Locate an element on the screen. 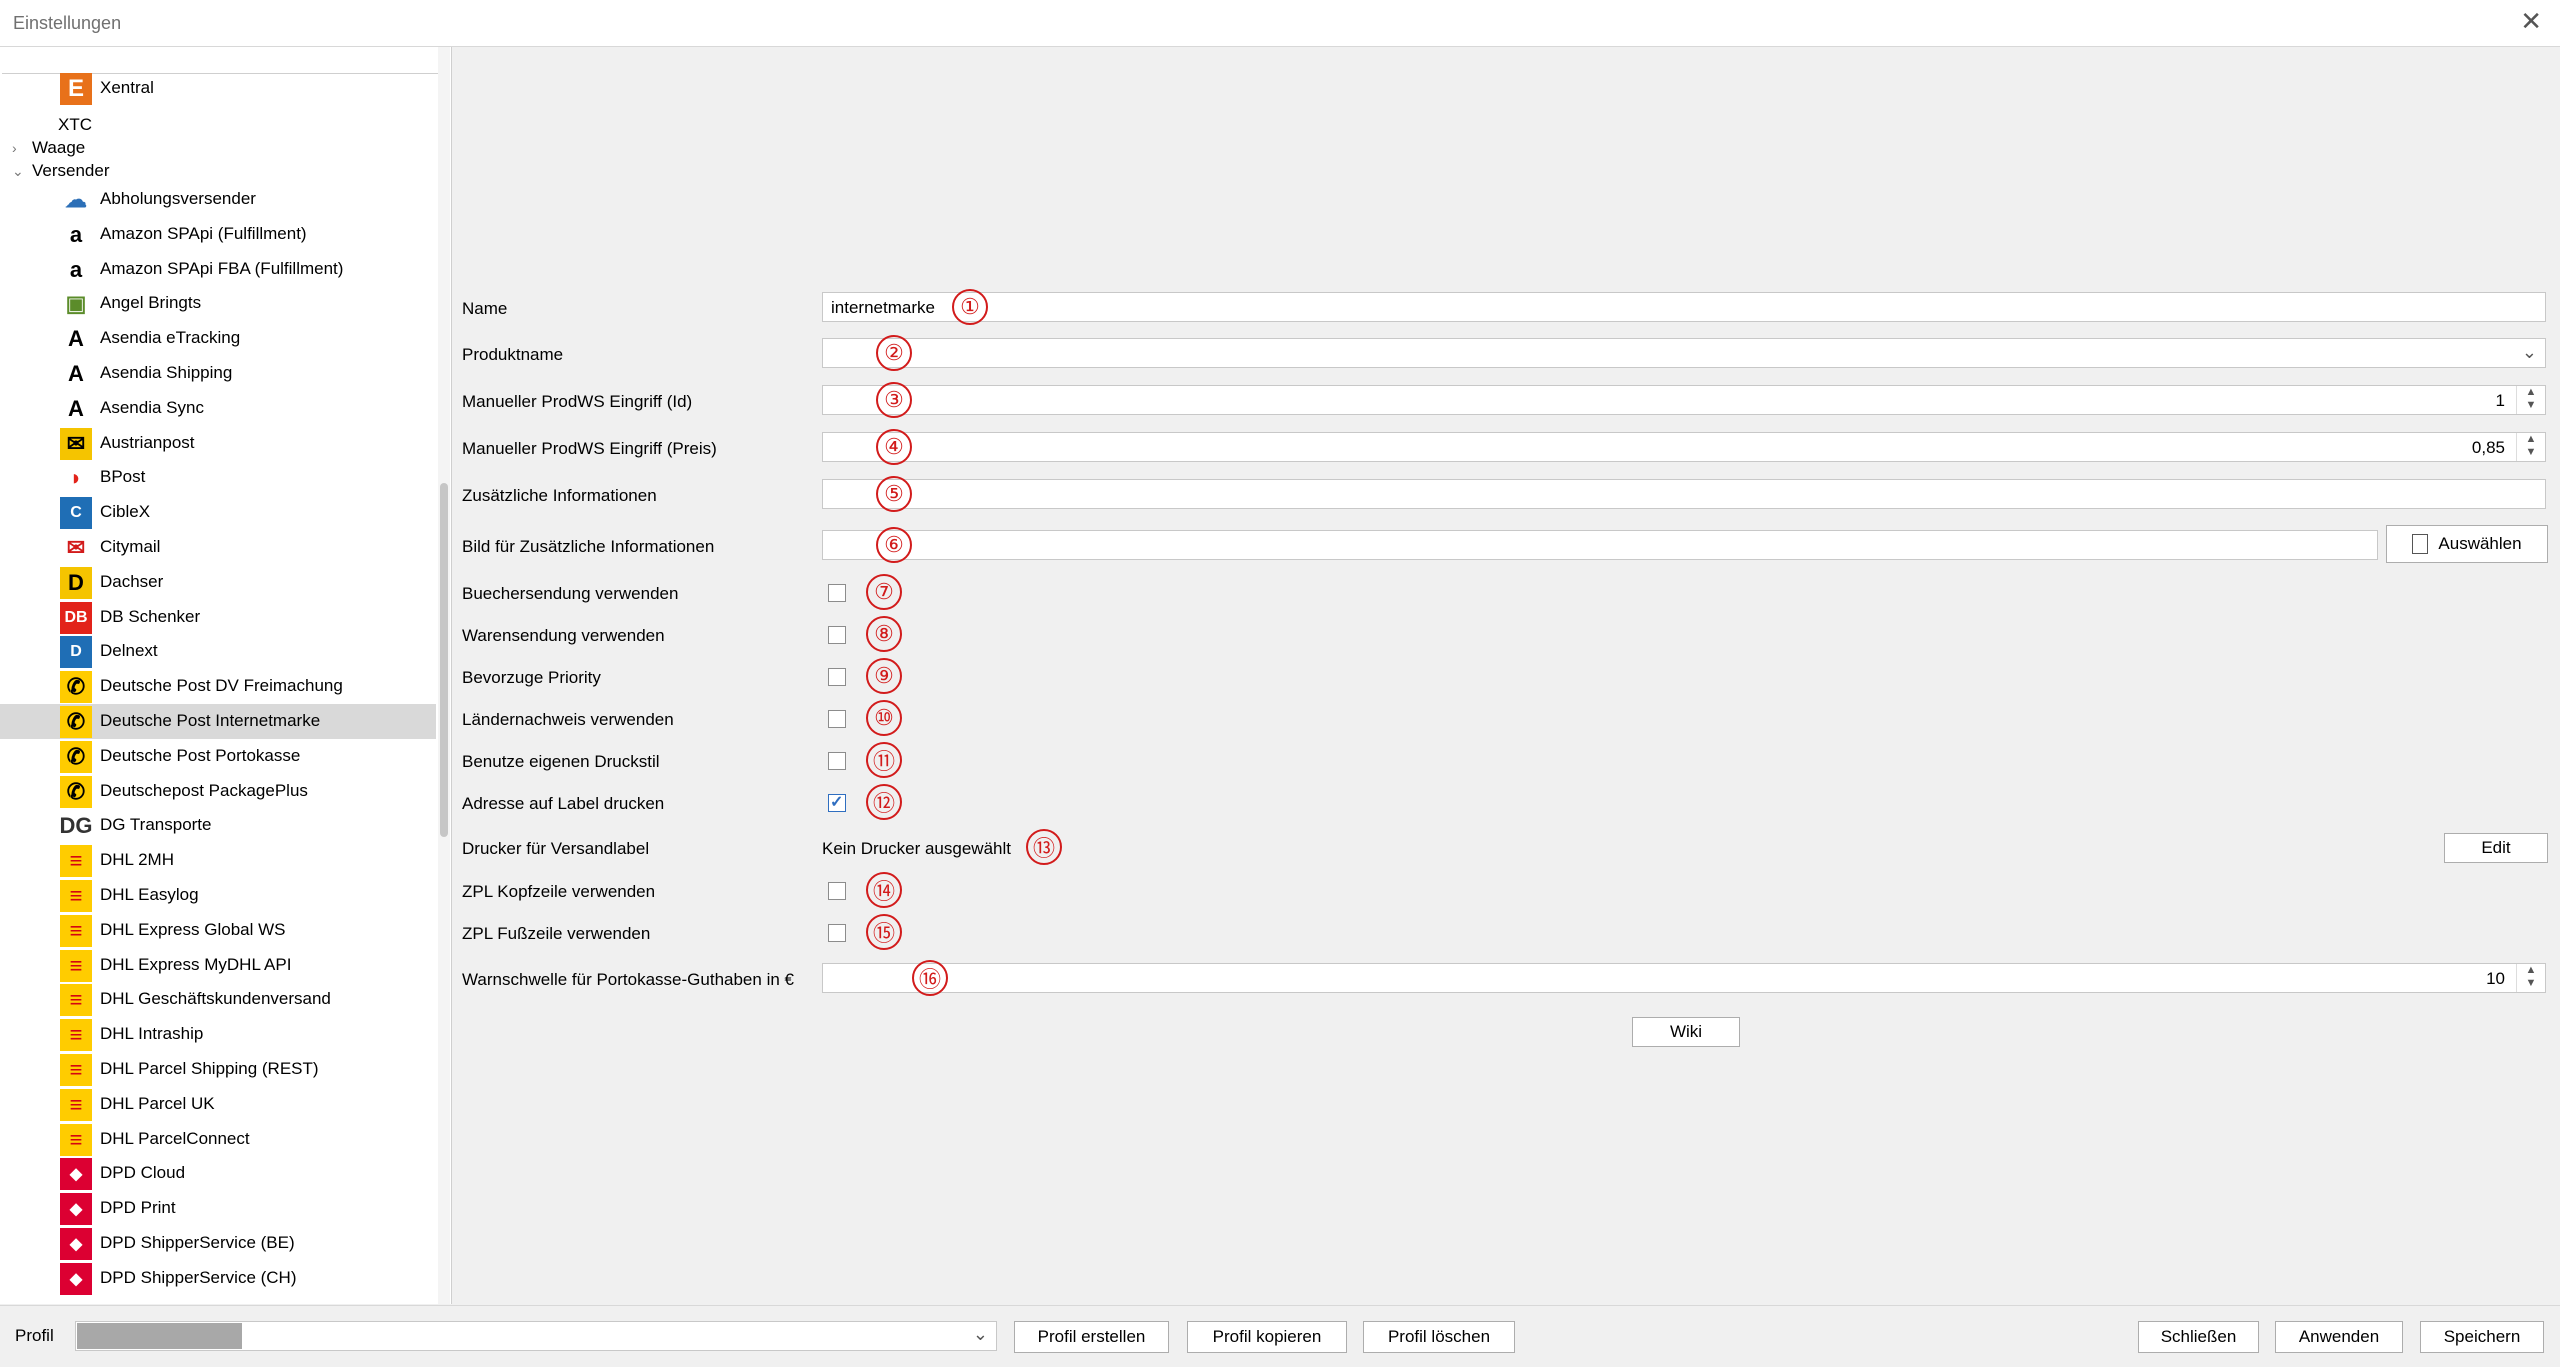 The image size is (2560, 1367). prodws-preis-spinbox: 0,85 ▲ ▼ is located at coordinates (1684, 447).